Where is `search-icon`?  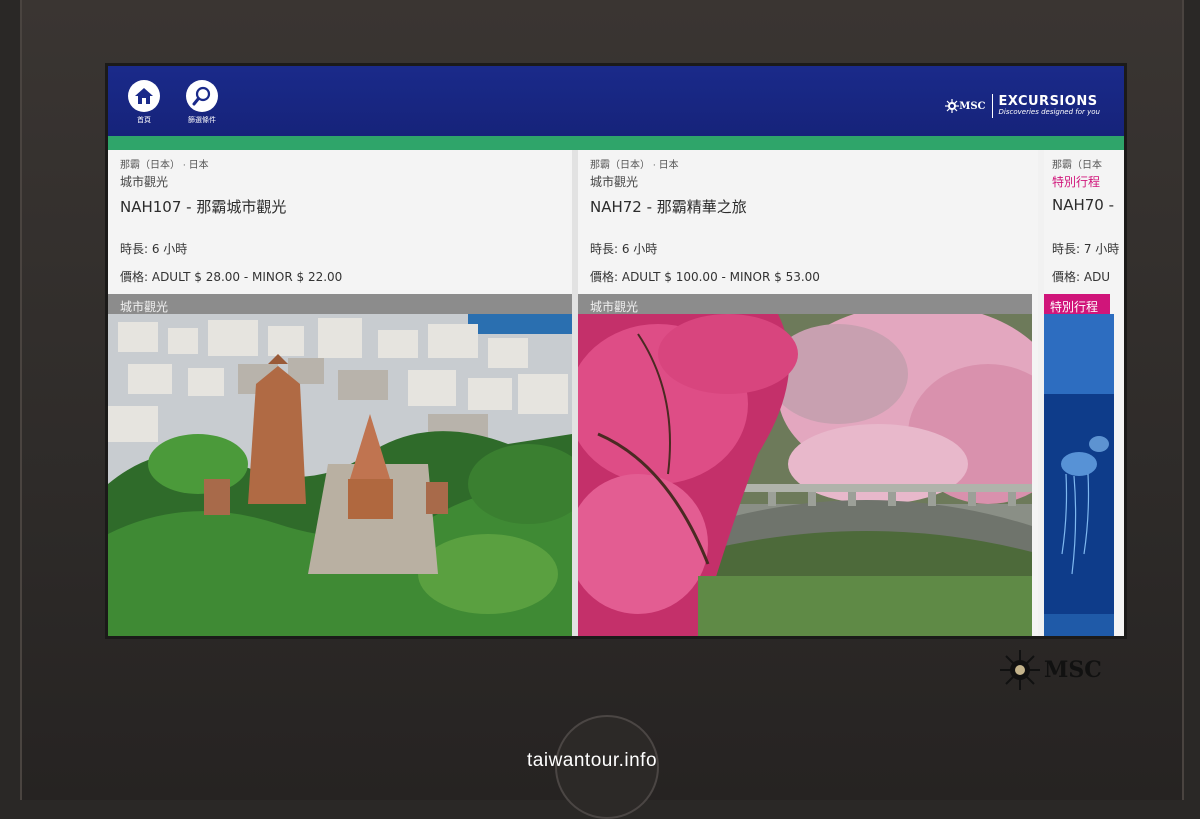 search-icon is located at coordinates (202, 96).